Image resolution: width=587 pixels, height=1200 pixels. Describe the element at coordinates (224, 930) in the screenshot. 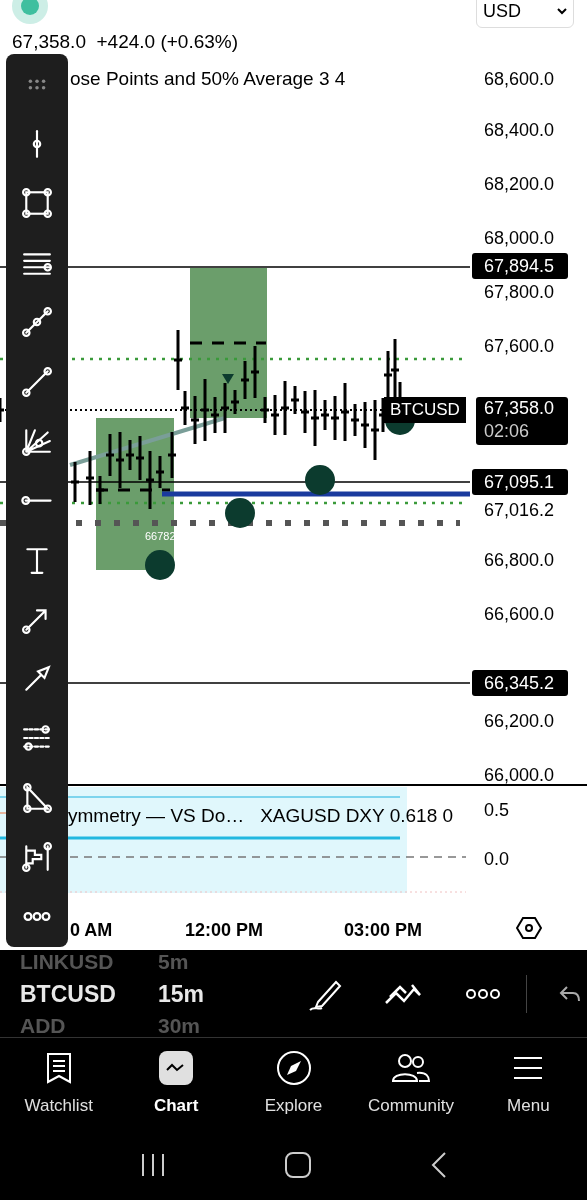

I see `time-axis-label: 12:00 PM` at that location.